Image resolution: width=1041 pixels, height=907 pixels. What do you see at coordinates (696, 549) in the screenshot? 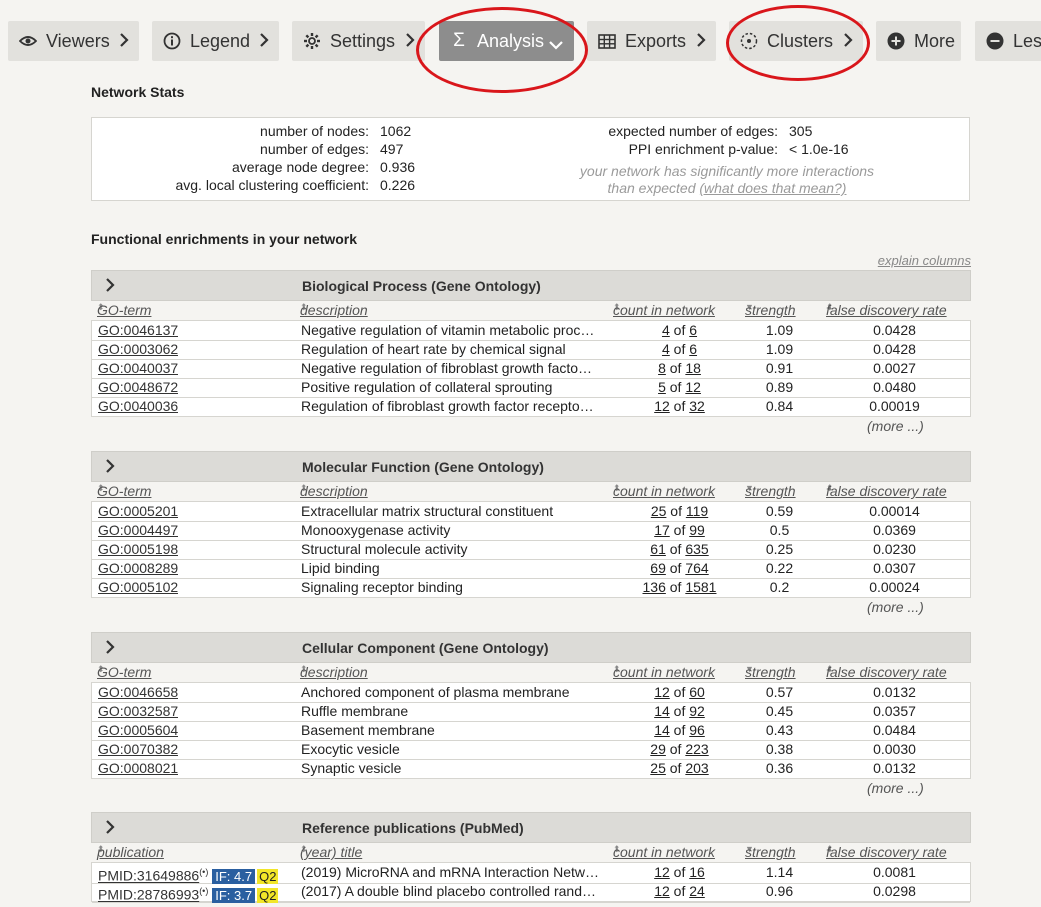
I see `count-total-link: 635` at bounding box center [696, 549].